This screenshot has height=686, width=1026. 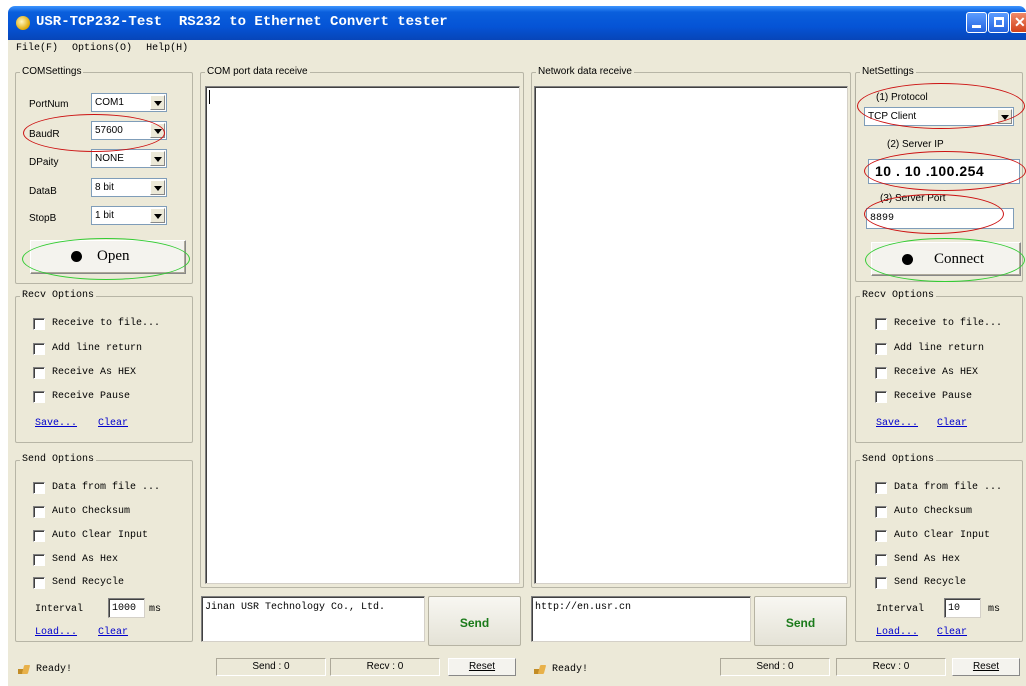 I want to click on net-reset-button: Reset, so click(x=986, y=667).